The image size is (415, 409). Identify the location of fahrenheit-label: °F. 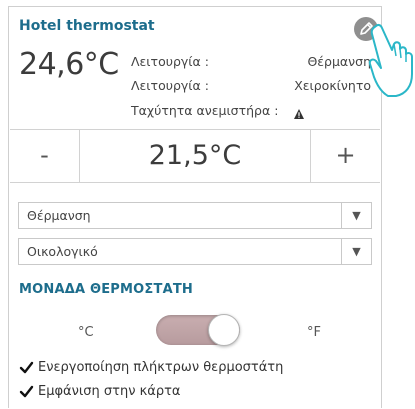
(314, 332).